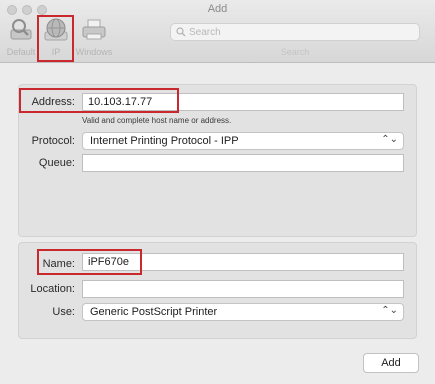 Image resolution: width=435 pixels, height=384 pixels. Describe the element at coordinates (217, 9) in the screenshot. I see `window-title: Add` at that location.